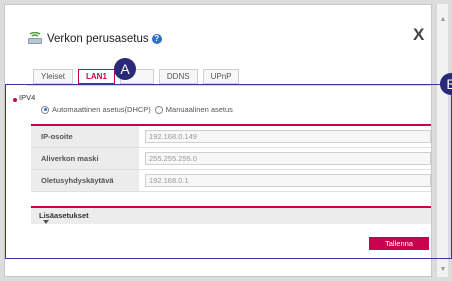  I want to click on tab-bar: Yleiset LAN1 DDNS UPnP, so click(138, 77).